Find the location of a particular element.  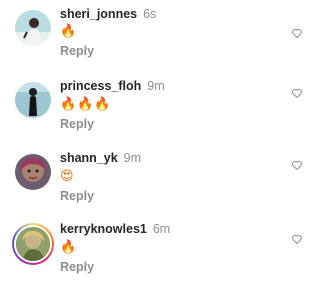

comment-text: 😍 is located at coordinates (67, 175).